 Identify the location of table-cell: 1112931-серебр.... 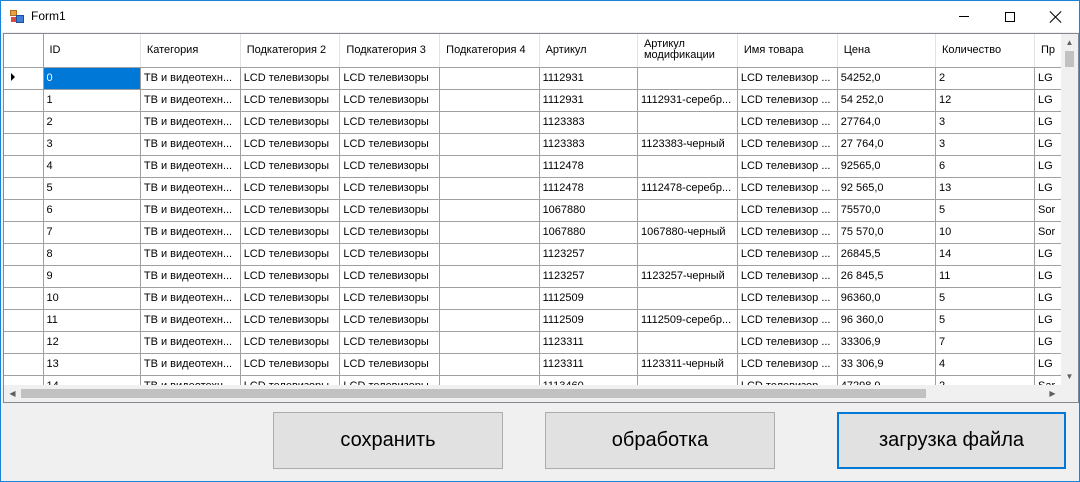
(687, 100).